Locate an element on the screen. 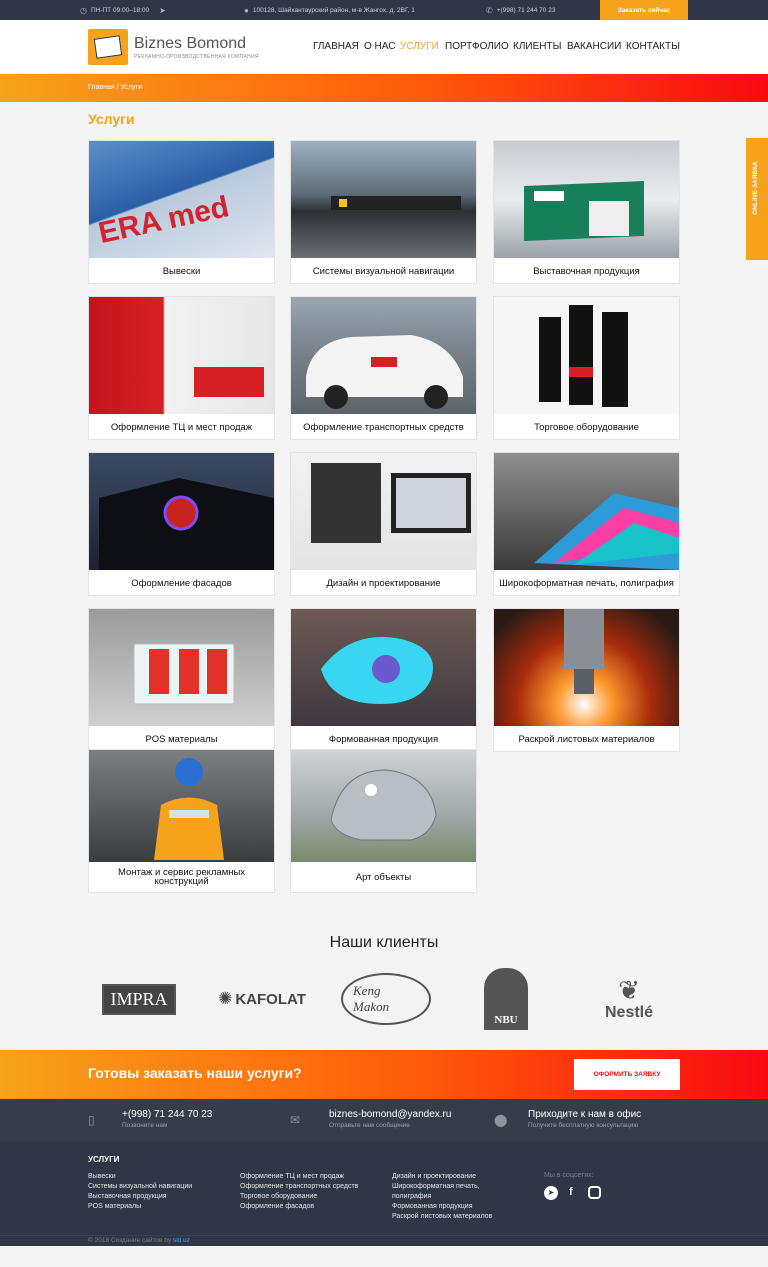  service-label: Оформление транспортных средств is located at coordinates (383, 427).